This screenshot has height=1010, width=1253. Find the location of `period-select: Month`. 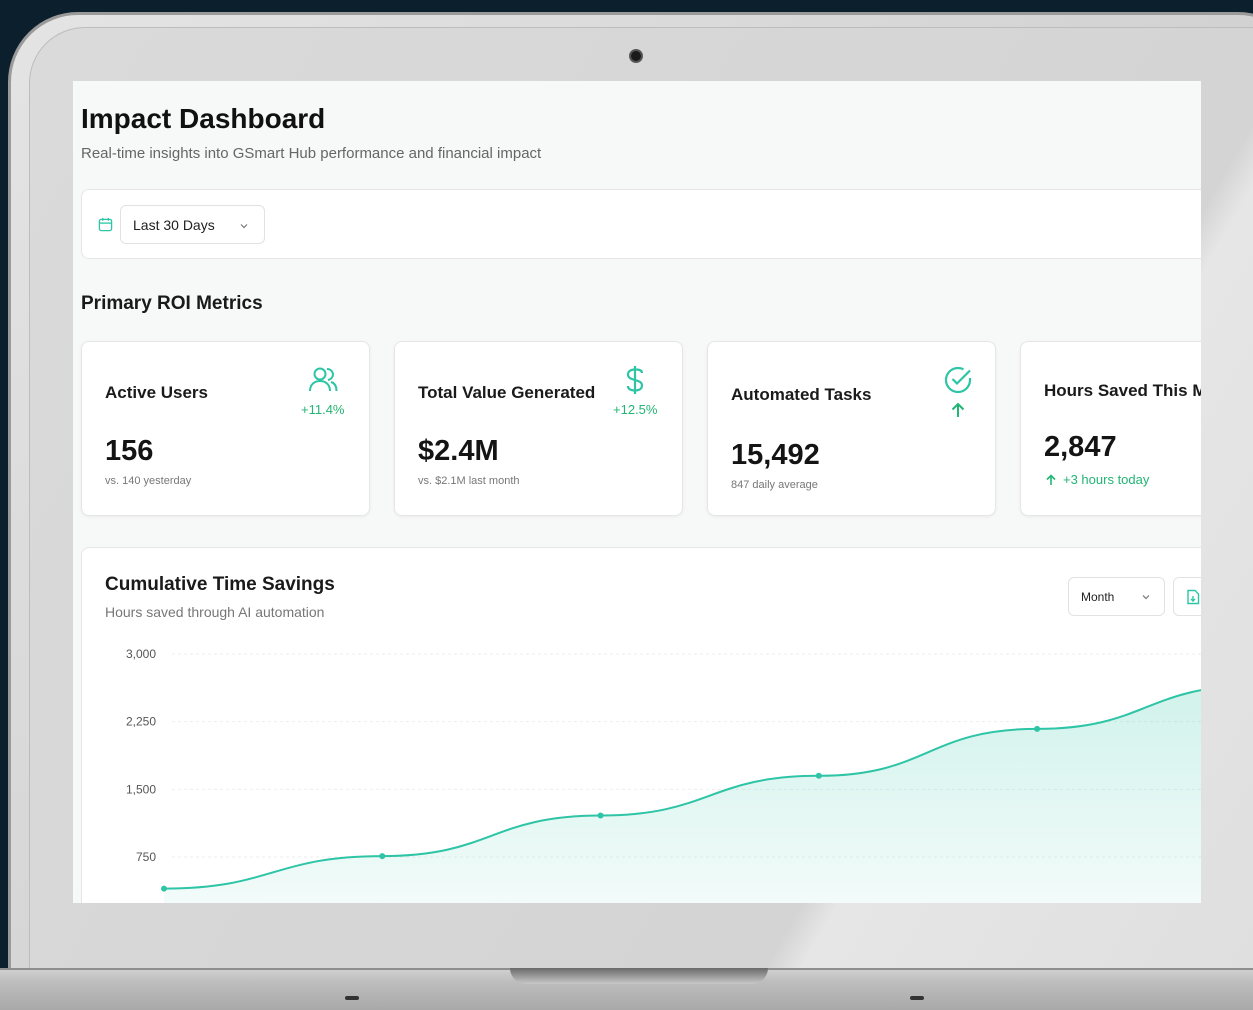

period-select: Month is located at coordinates (1116, 596).